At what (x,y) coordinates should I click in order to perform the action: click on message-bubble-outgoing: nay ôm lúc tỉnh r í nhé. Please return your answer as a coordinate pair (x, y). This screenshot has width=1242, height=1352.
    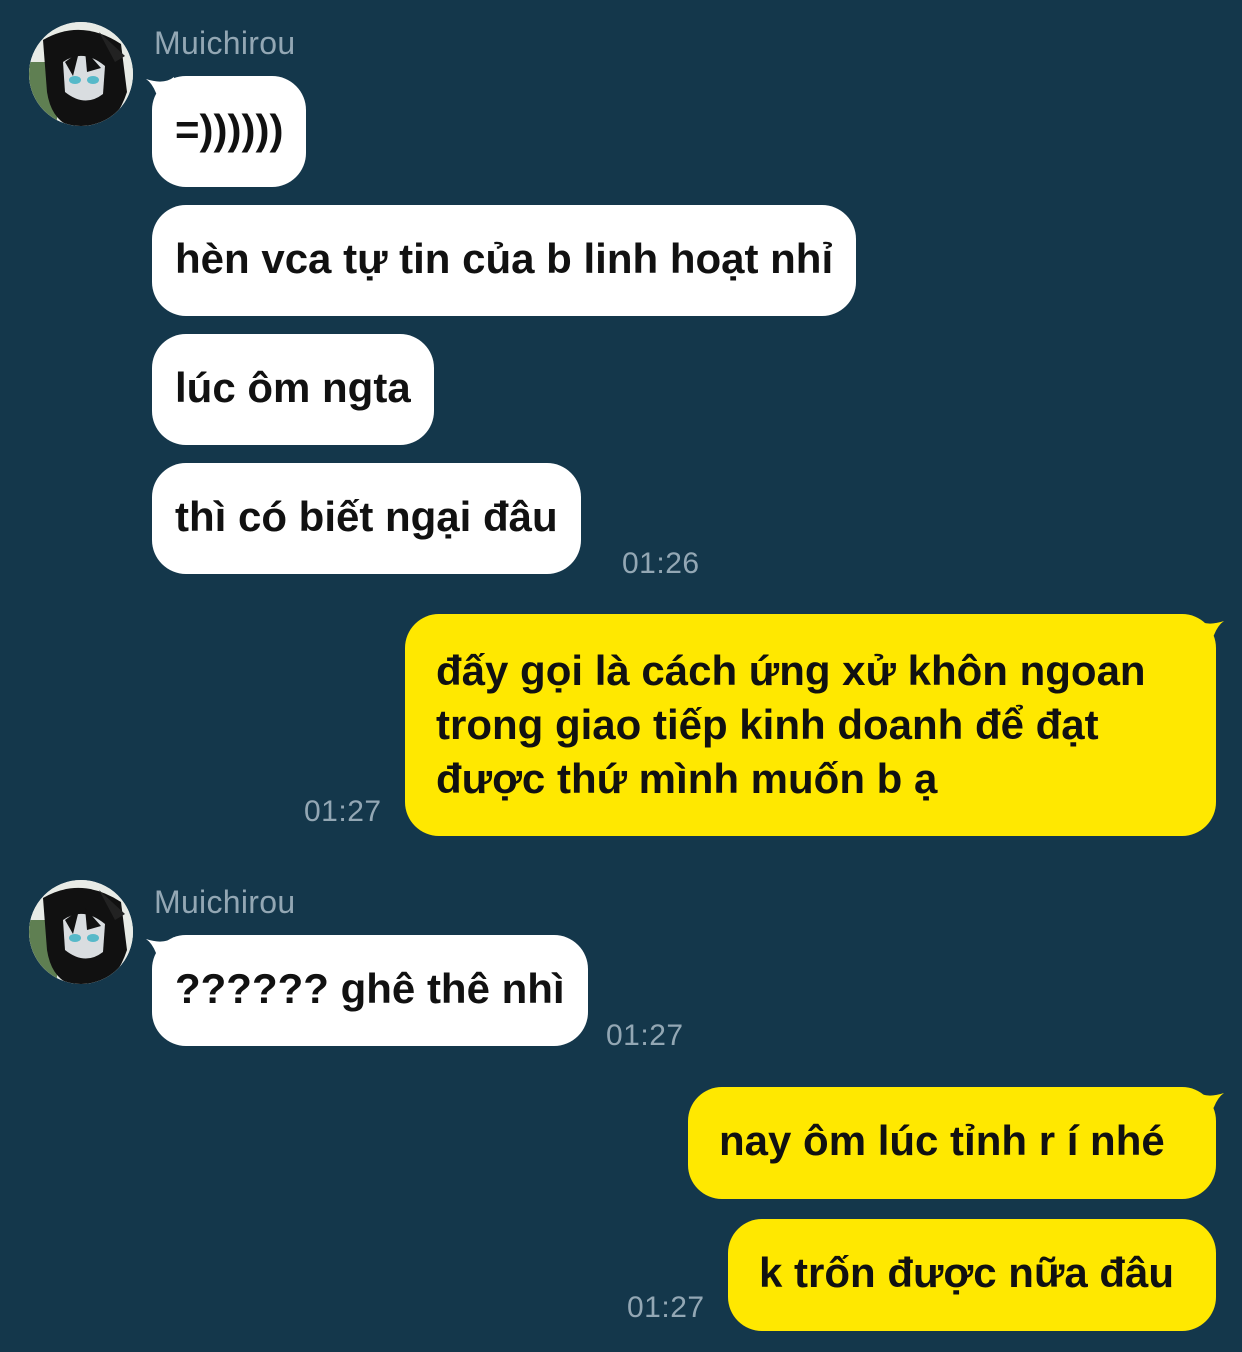
    Looking at the image, I should click on (952, 1143).